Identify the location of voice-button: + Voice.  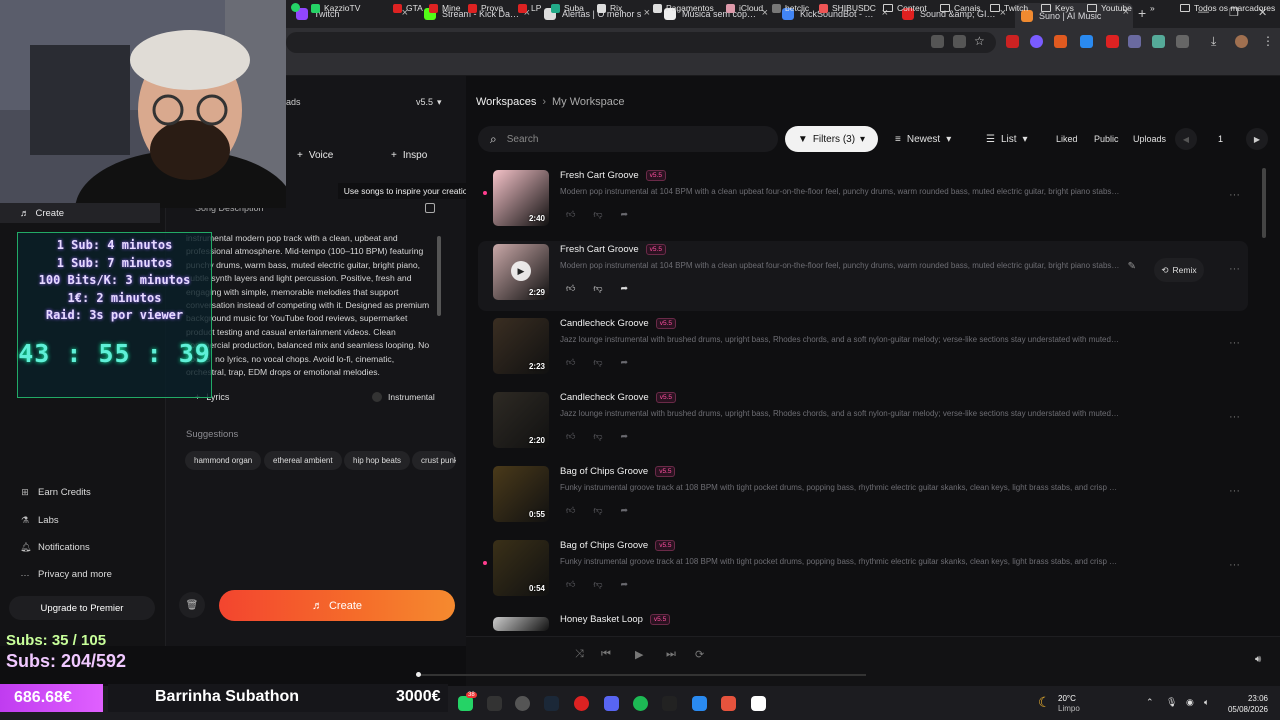
(315, 155).